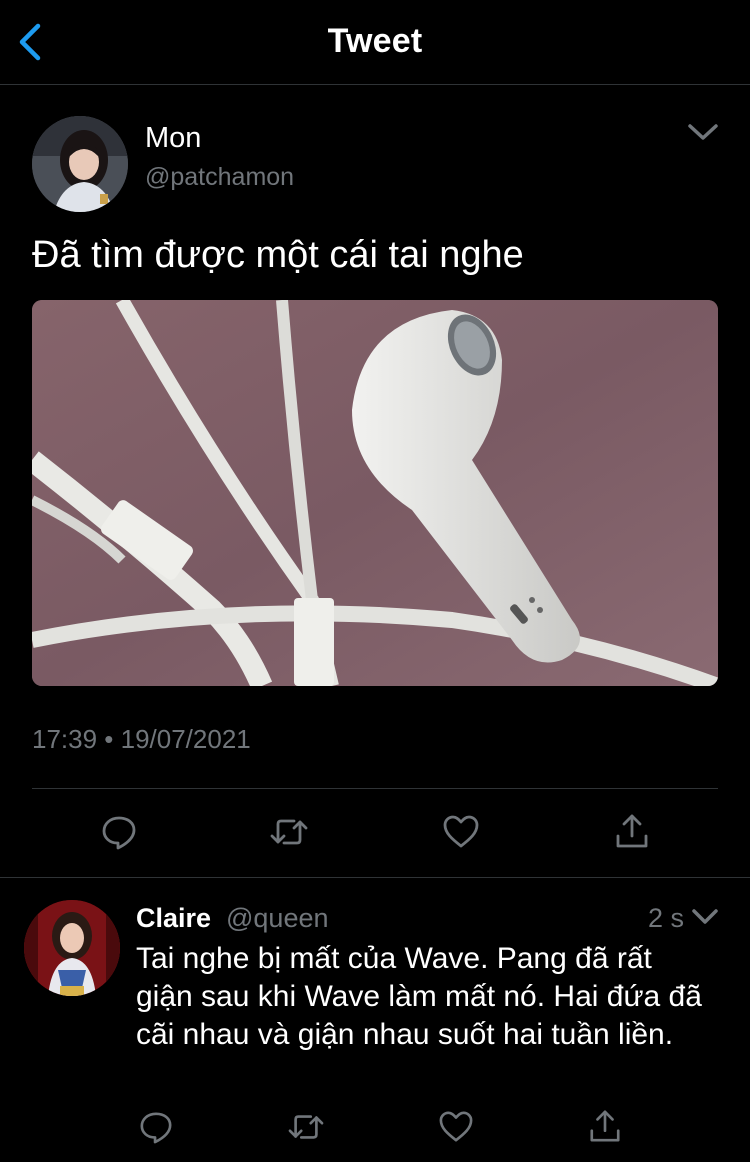 The height and width of the screenshot is (1162, 750). What do you see at coordinates (141, 739) in the screenshot?
I see `tweet-timestamp: 17:39 • 19/07/2021` at bounding box center [141, 739].